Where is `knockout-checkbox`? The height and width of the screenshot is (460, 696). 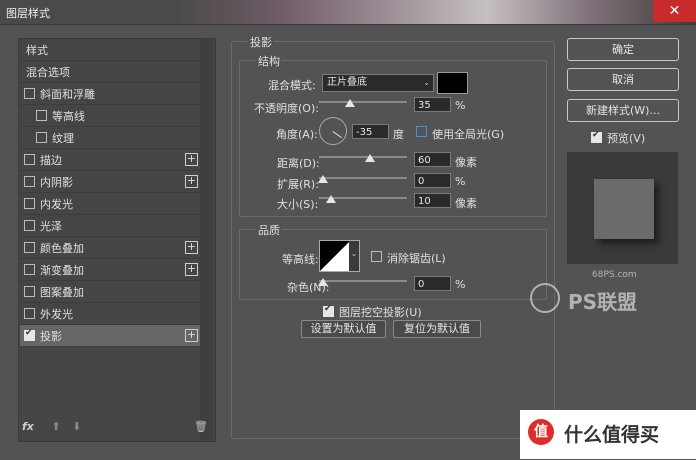
knockout-checkbox is located at coordinates (328, 310).